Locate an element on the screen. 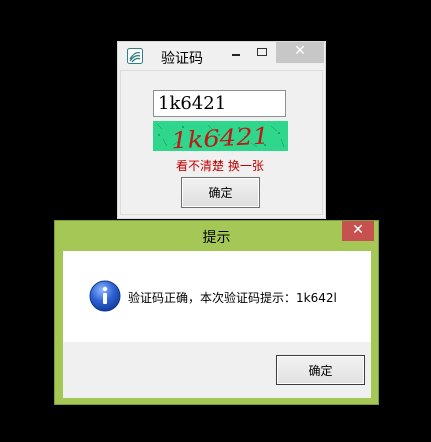  dialog-message-area: 验证码正确，本次验证码提示：1k642l is located at coordinates (217, 296).